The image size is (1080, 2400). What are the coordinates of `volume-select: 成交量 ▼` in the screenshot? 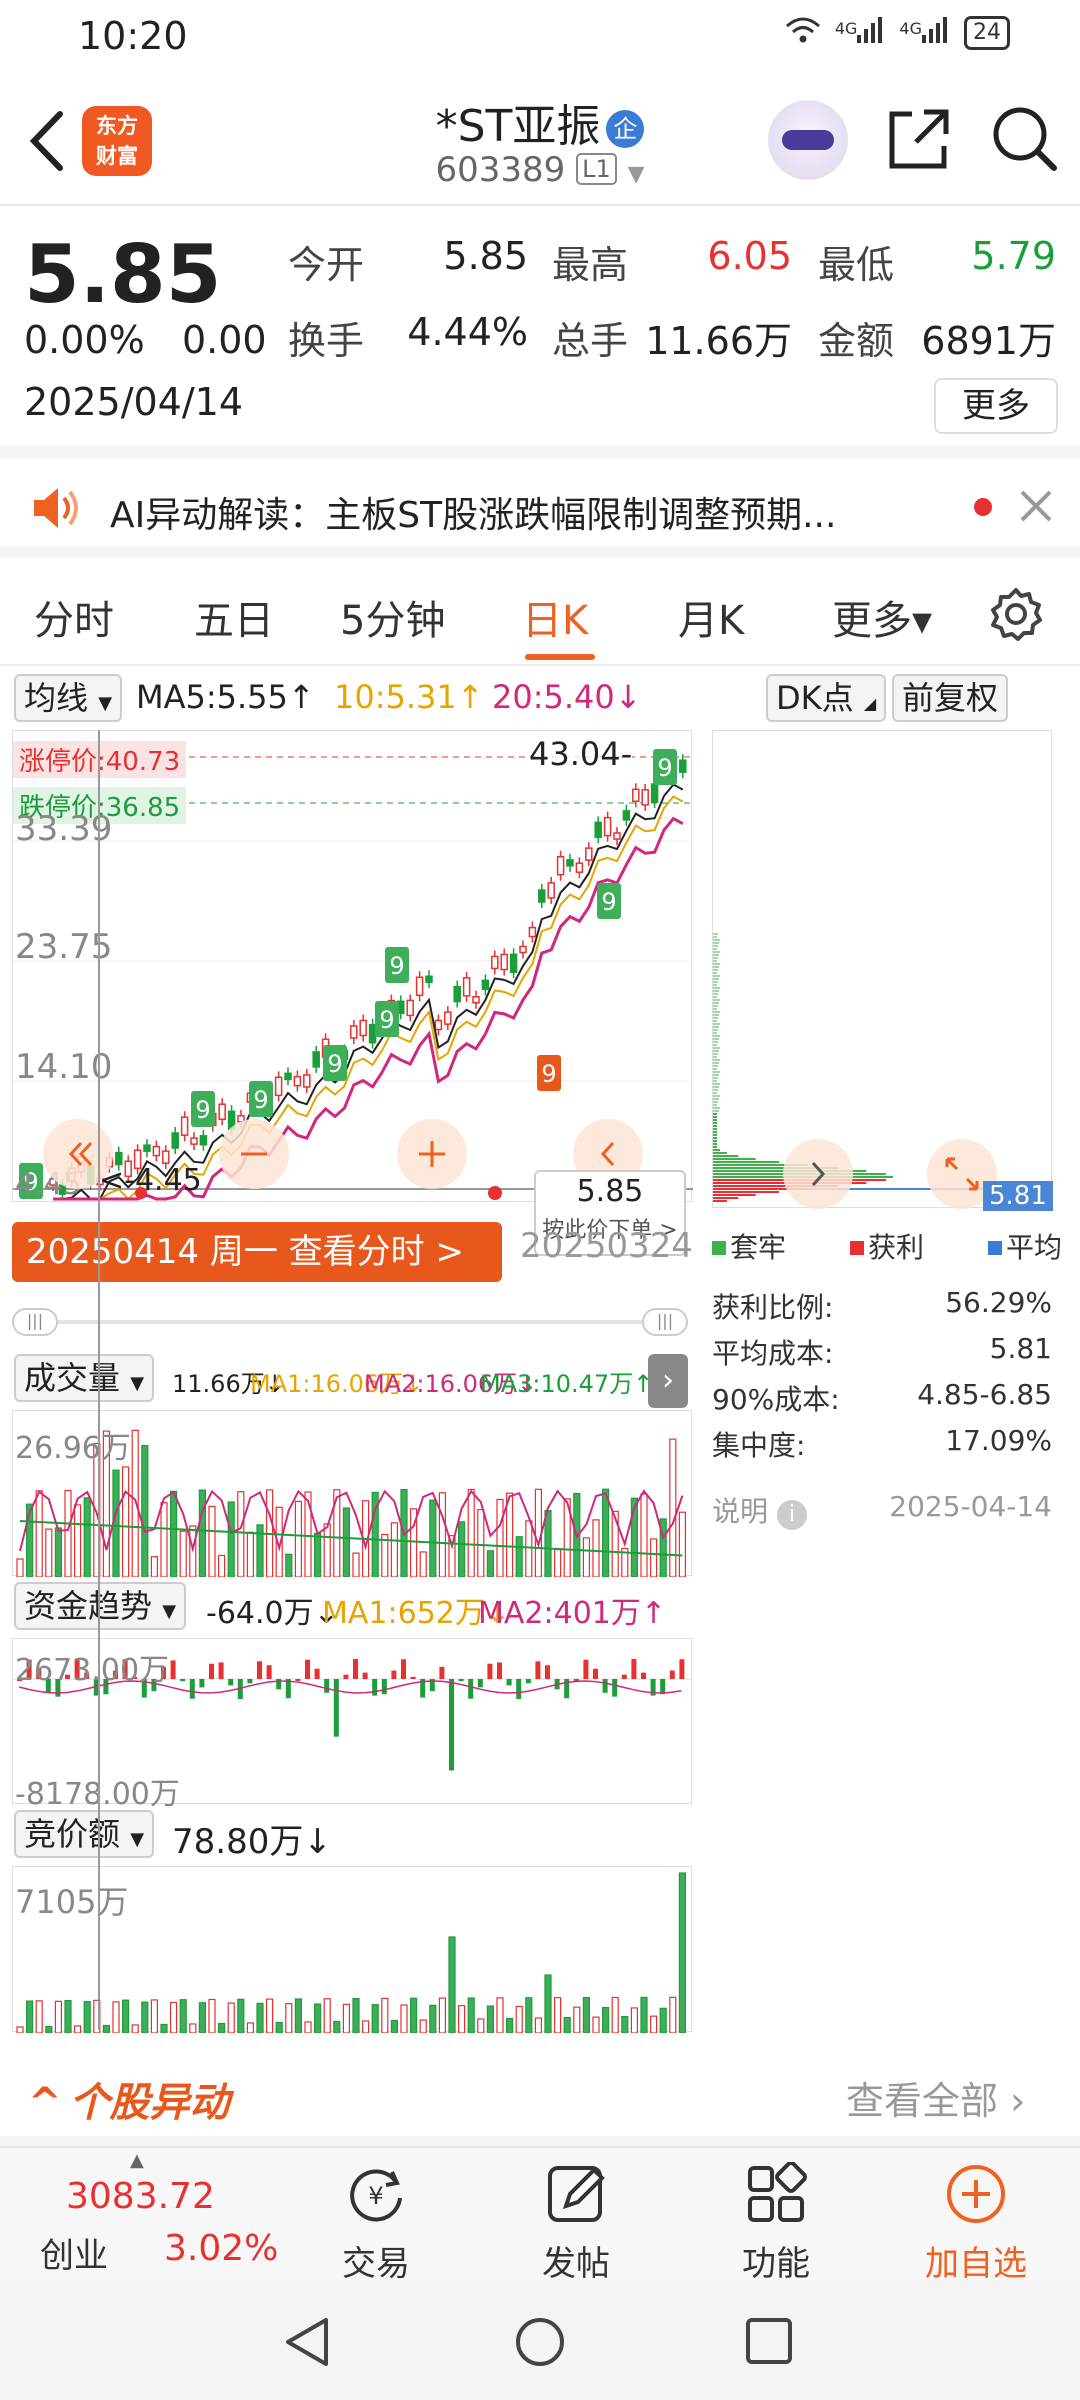 It's located at (84, 1378).